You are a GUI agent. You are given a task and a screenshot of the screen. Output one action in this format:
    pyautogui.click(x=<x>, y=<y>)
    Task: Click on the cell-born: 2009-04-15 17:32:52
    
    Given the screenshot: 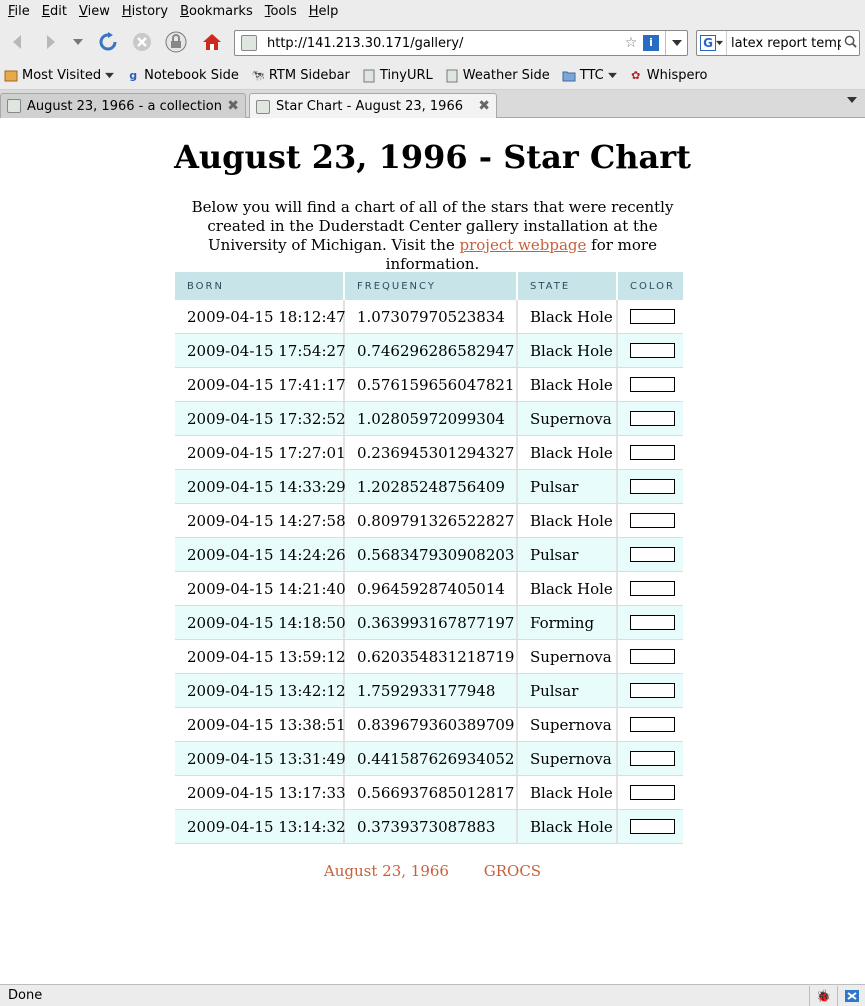 What is the action you would take?
    pyautogui.click(x=260, y=418)
    